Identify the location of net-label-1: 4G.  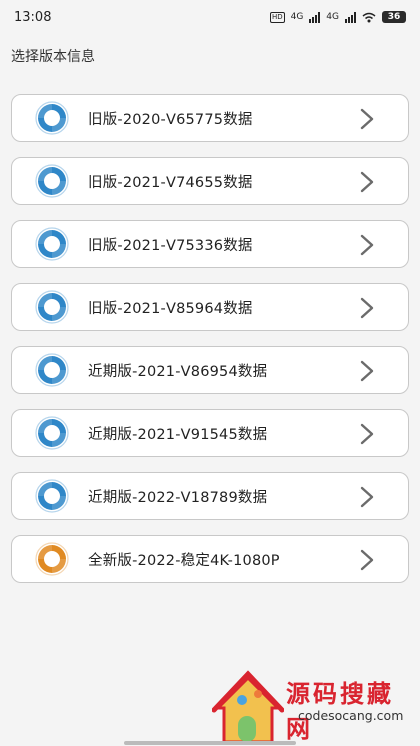
(297, 17).